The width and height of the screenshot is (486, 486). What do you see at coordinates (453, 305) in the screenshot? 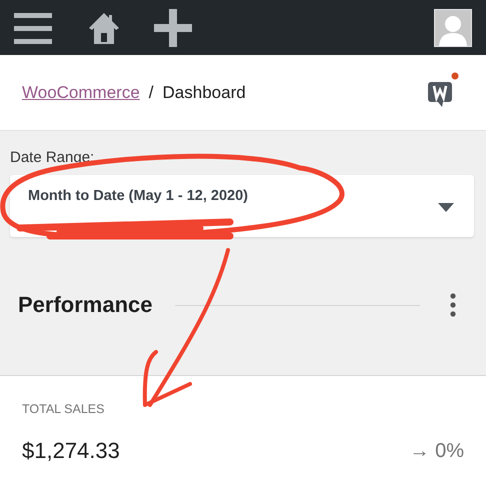
I see `more-options-icon` at bounding box center [453, 305].